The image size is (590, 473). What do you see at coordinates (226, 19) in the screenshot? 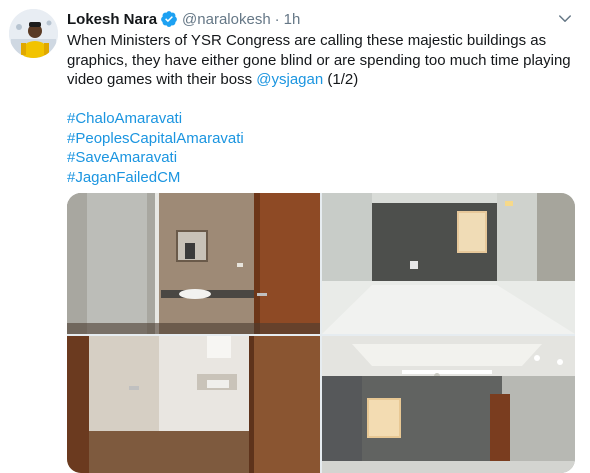
I see `author-handle: @naralokesh` at bounding box center [226, 19].